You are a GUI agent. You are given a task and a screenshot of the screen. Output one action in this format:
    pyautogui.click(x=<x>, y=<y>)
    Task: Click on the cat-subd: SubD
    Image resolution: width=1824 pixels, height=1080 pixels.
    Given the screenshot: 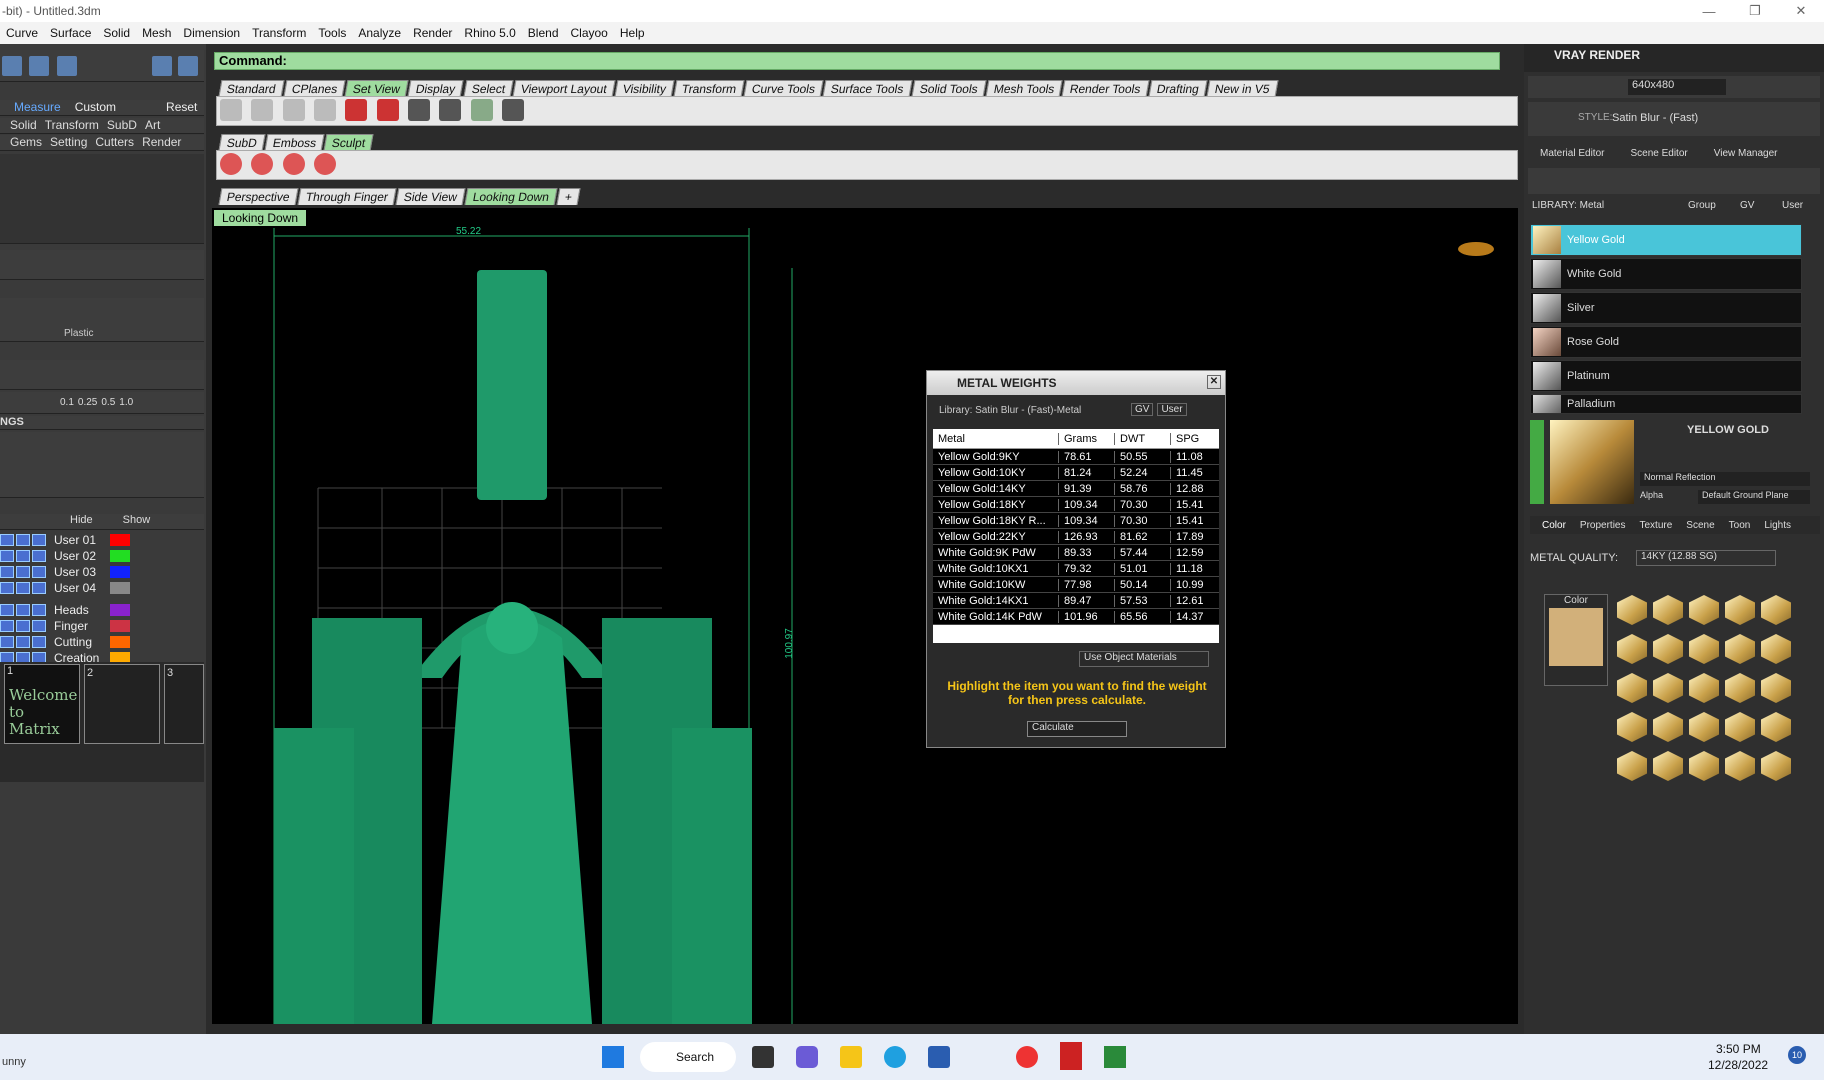 What is the action you would take?
    pyautogui.click(x=122, y=125)
    